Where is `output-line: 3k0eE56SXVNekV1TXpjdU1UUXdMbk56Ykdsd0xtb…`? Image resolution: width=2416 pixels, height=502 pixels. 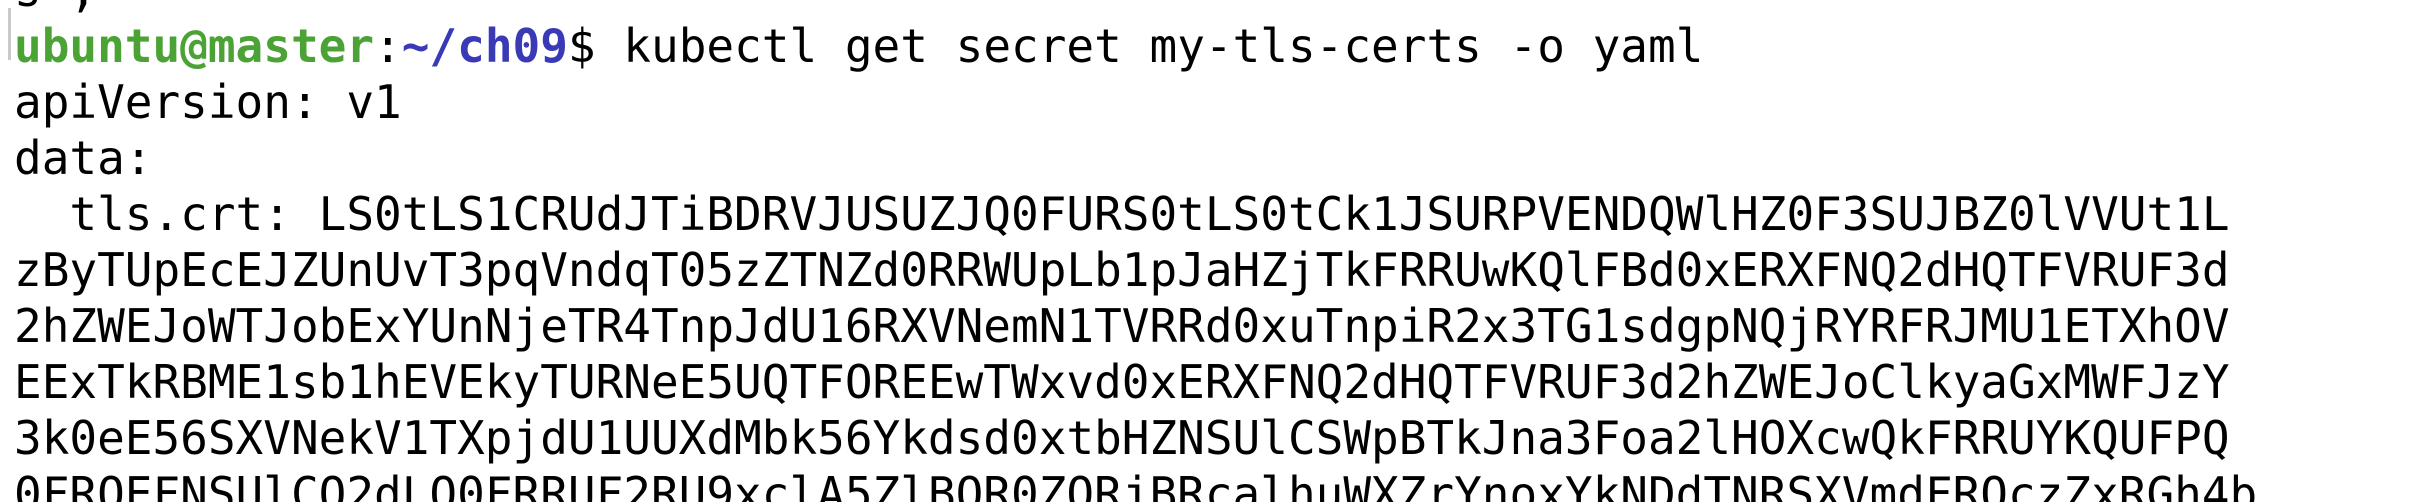 output-line: 3k0eE56SXVNekV1TXpjdU1UUXdMbk56Ykdsd0xtb… is located at coordinates (1122, 438).